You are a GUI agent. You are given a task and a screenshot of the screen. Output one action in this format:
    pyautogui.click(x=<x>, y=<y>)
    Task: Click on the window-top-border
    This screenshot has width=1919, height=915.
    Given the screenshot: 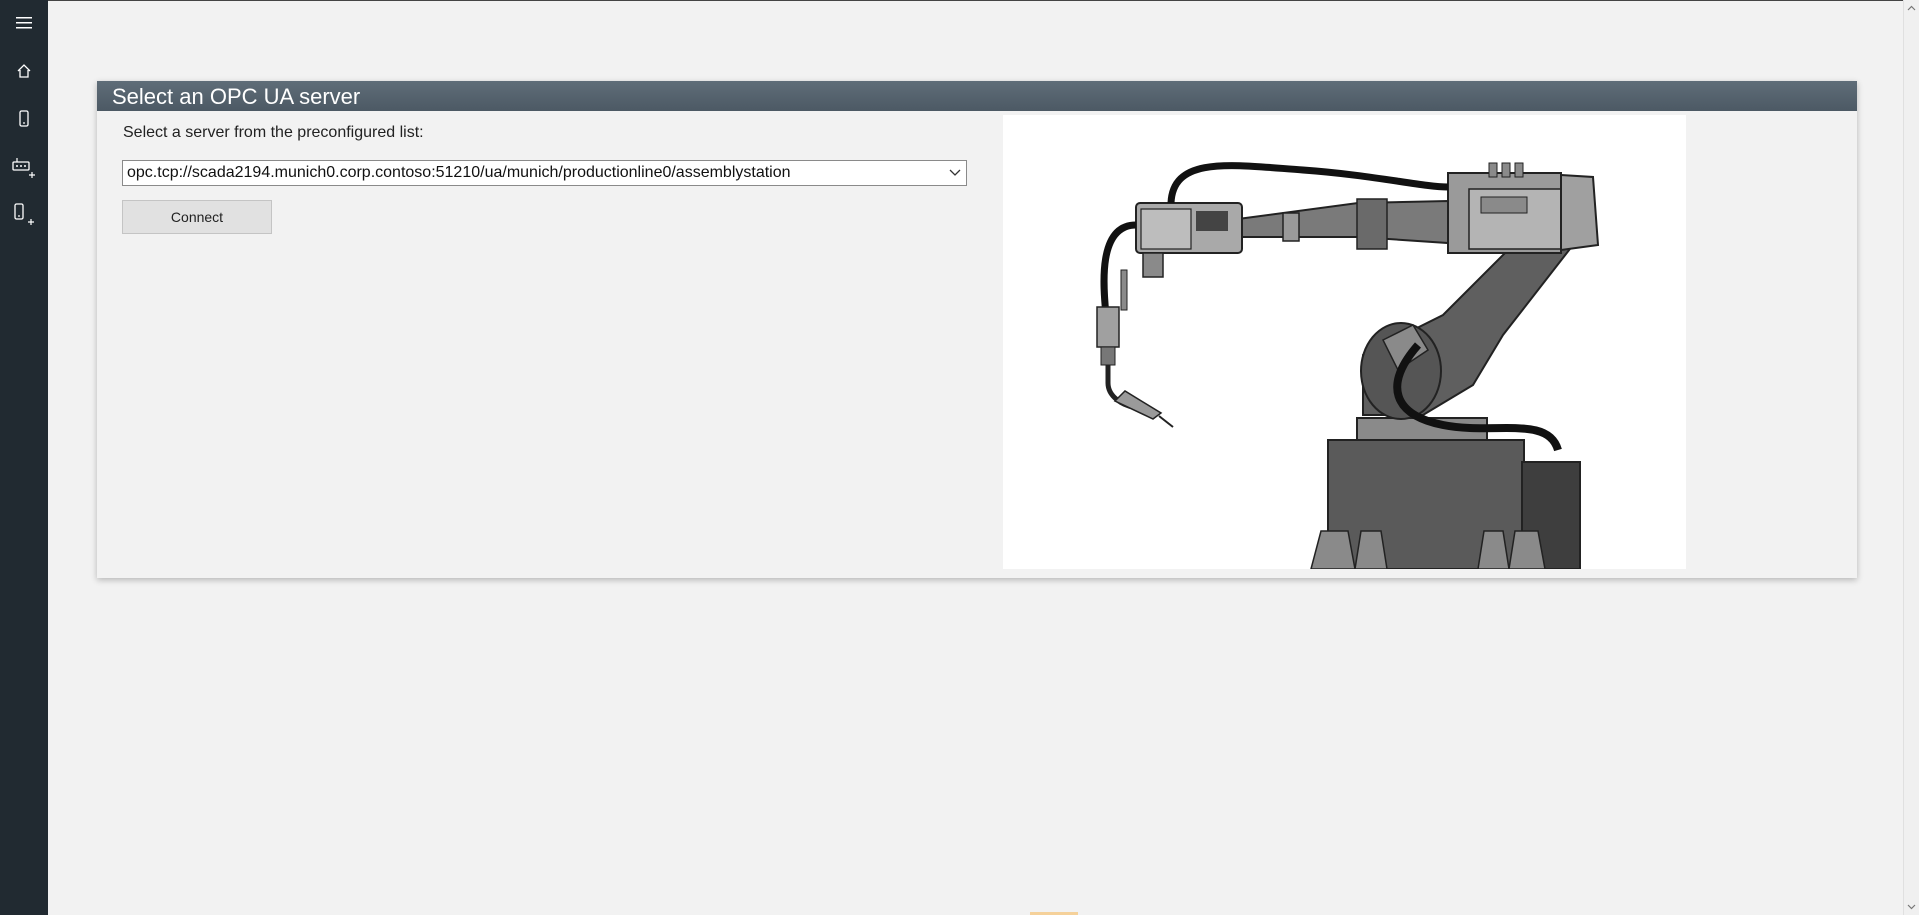 What is the action you would take?
    pyautogui.click(x=983, y=0)
    